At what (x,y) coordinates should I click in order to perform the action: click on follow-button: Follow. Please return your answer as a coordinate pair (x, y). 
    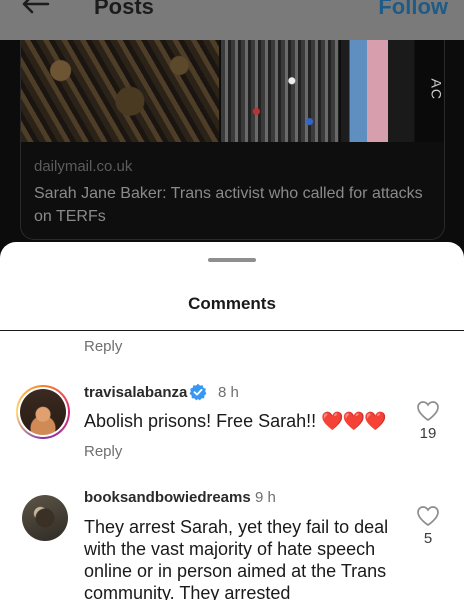
    Looking at the image, I should click on (413, 10).